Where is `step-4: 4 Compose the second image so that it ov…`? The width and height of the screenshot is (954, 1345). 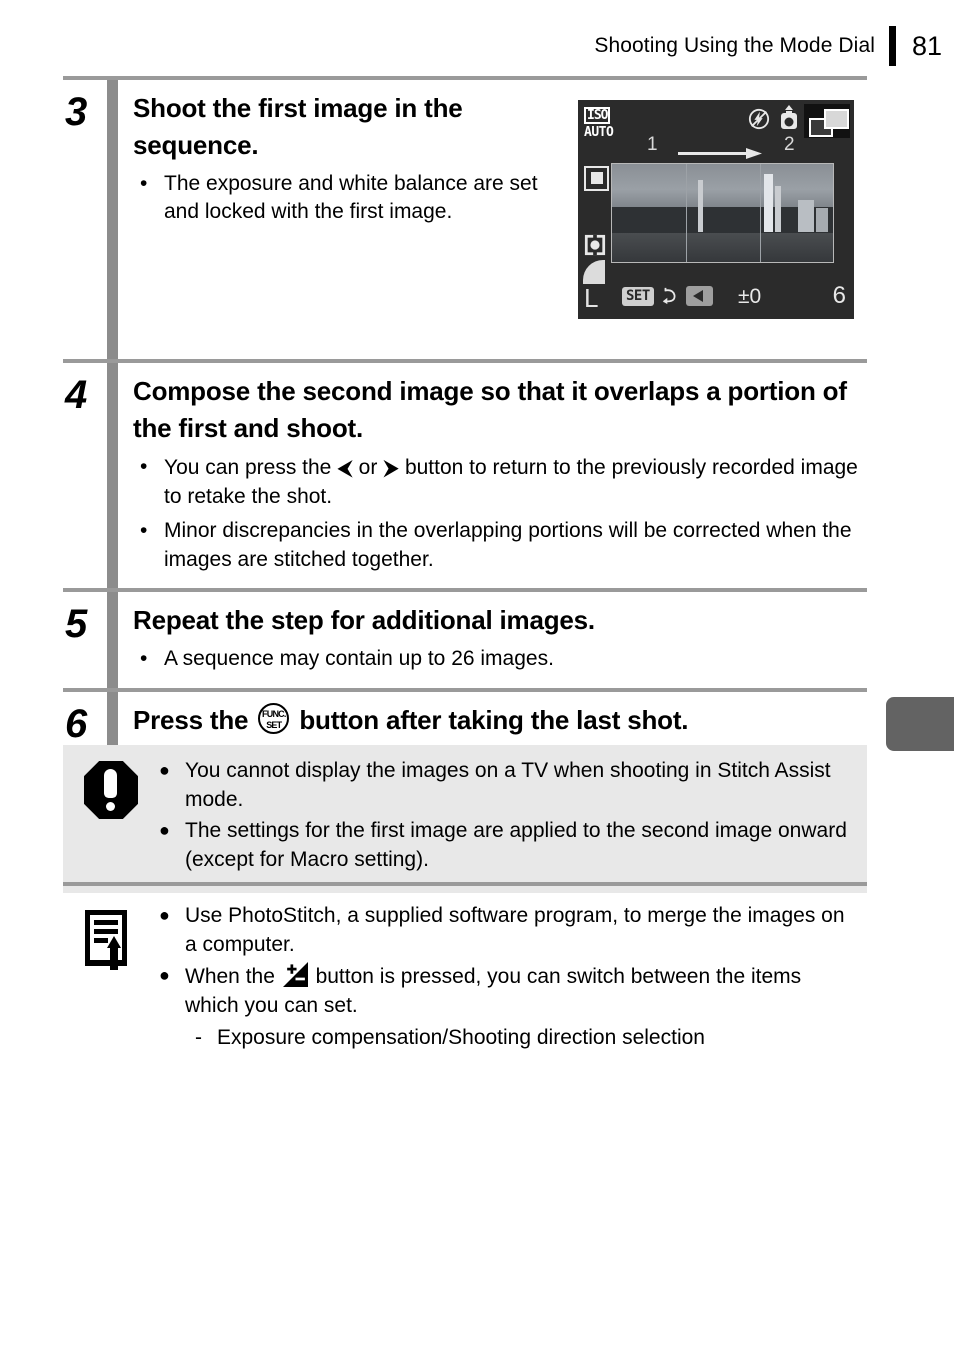
step-4: 4 Compose the second image so that it ov… is located at coordinates (465, 475).